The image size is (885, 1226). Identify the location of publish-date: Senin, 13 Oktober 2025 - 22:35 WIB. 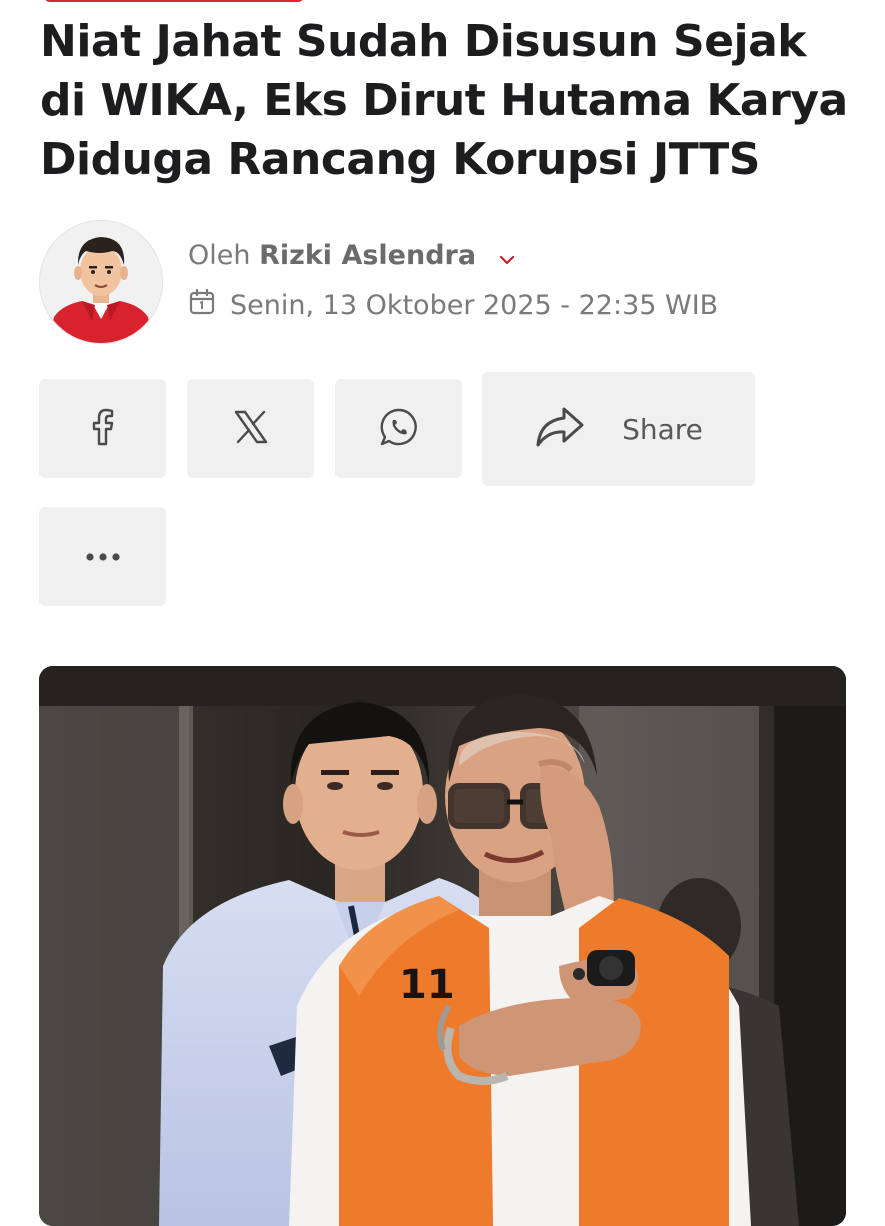
(453, 305).